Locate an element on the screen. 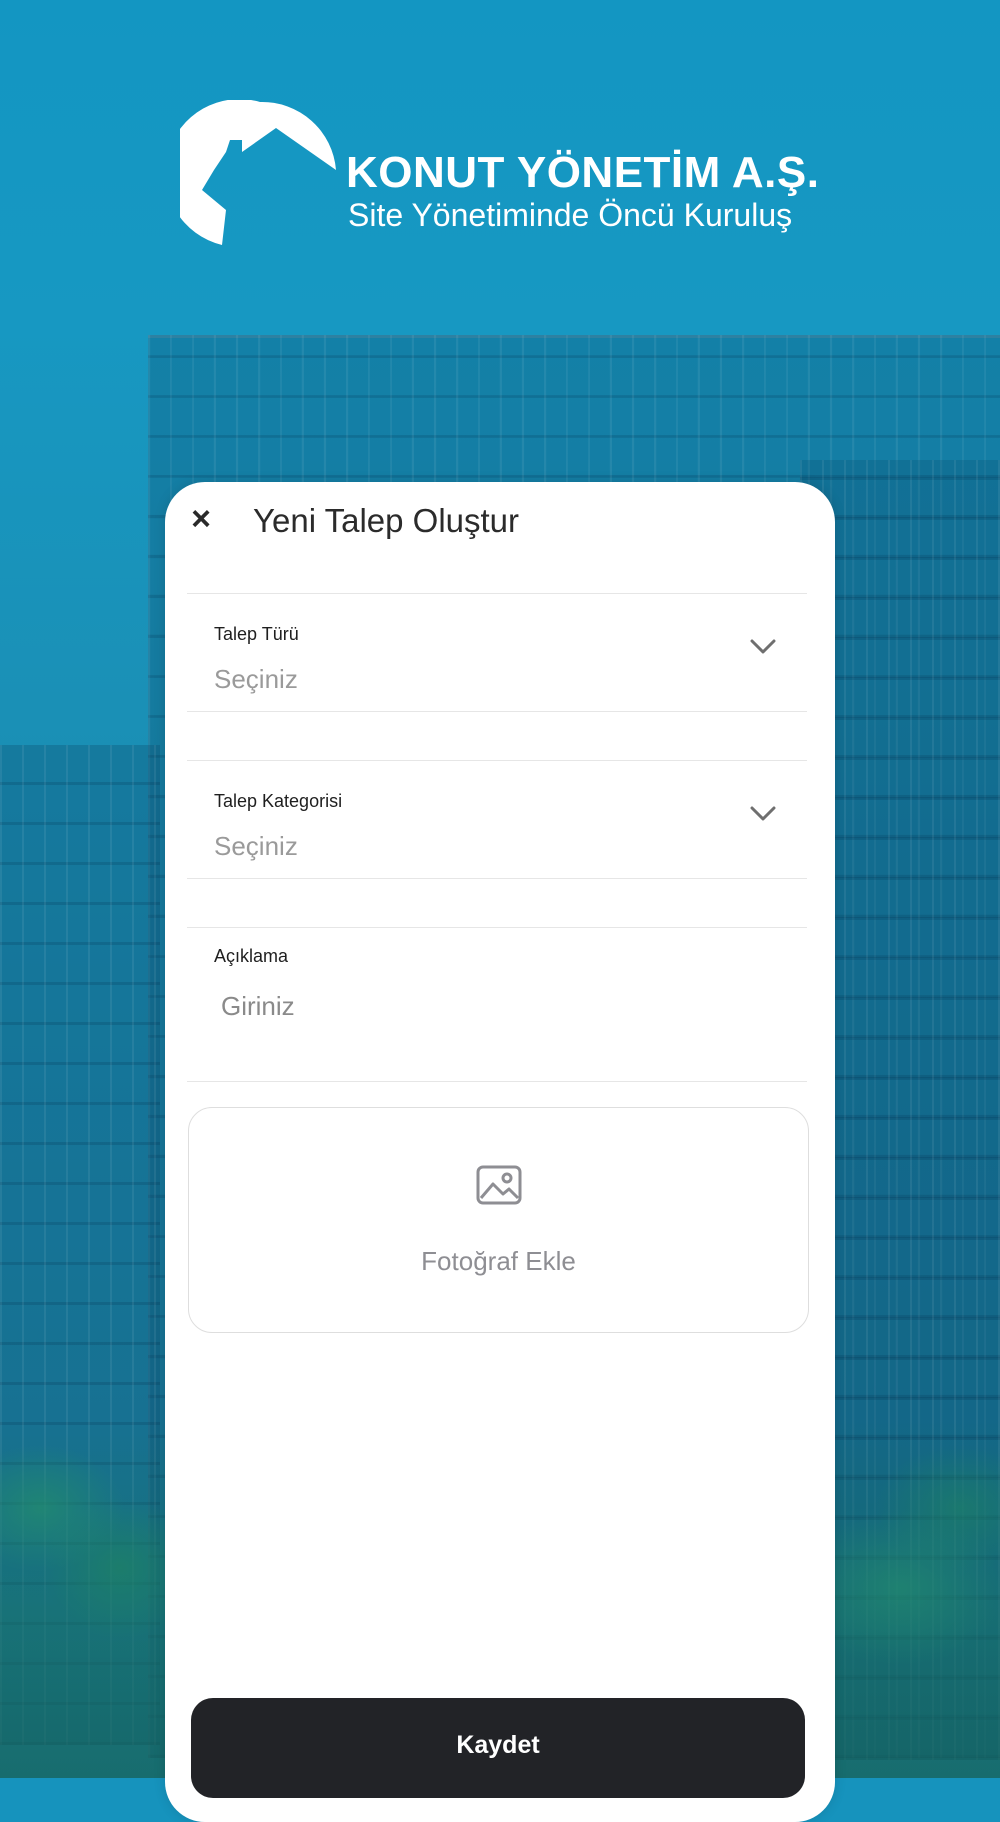 Image resolution: width=1000 pixels, height=1822 pixels. request-type-select: Talep Türü Seçiniz is located at coordinates (497, 652).